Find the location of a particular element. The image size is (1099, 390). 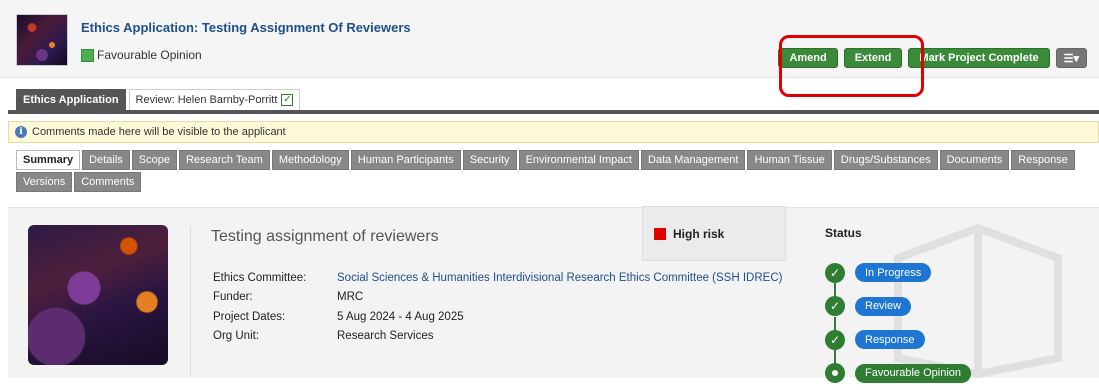

detail-label: Ethics Committee: is located at coordinates (275, 278).